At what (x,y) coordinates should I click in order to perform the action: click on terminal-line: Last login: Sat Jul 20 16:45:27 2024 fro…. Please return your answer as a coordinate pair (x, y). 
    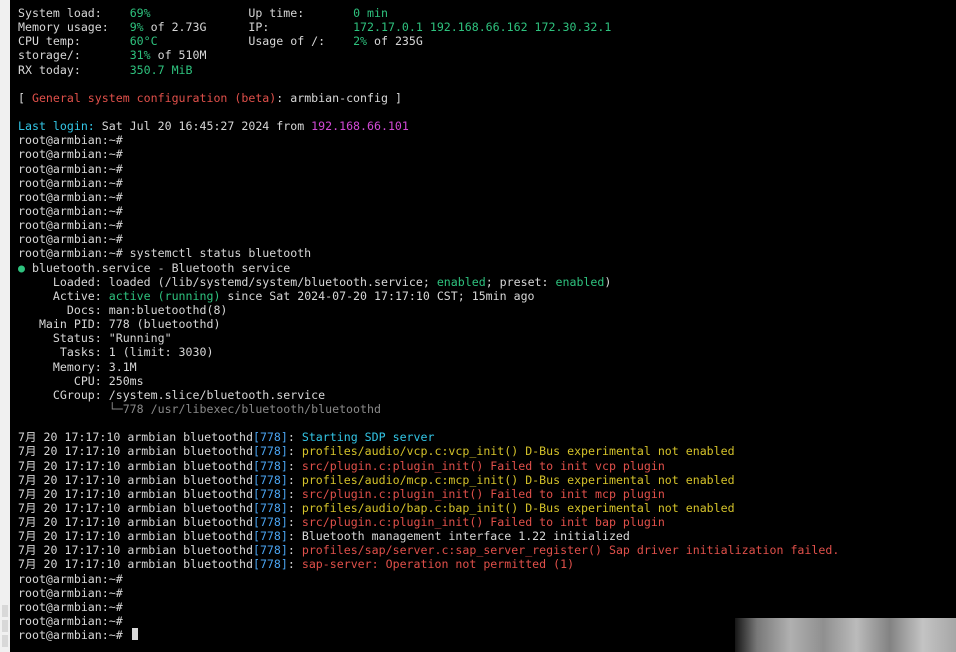
    Looking at the image, I should click on (487, 126).